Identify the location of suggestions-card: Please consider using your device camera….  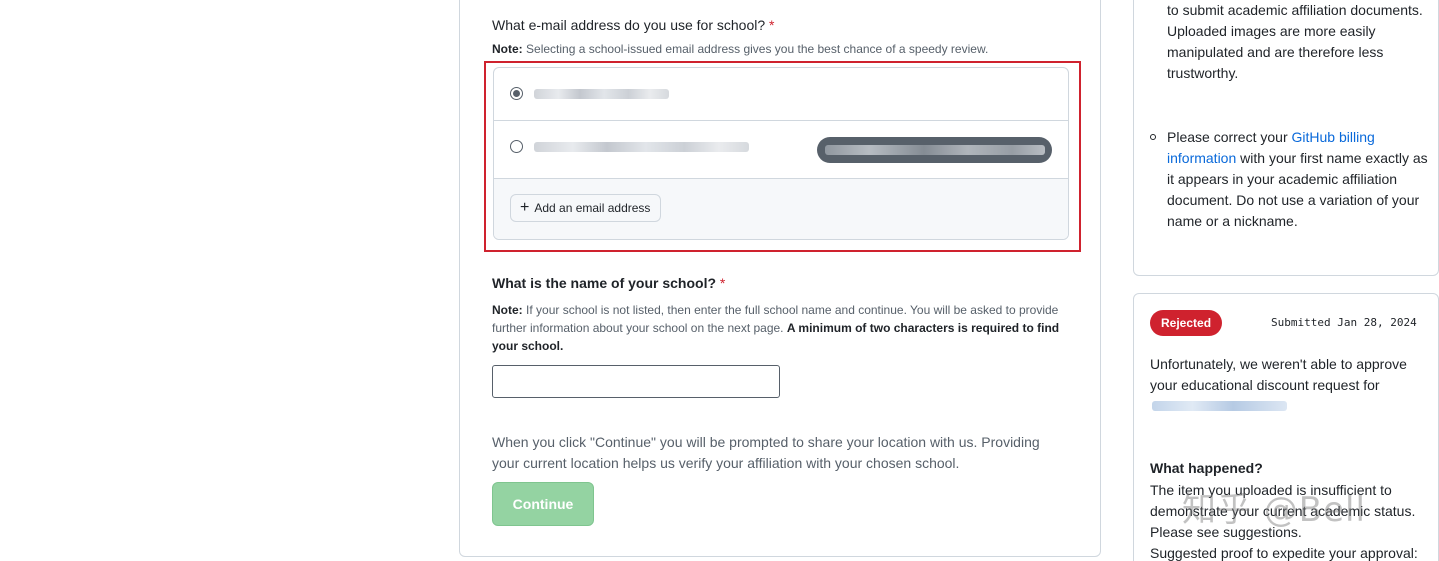
(1286, 138).